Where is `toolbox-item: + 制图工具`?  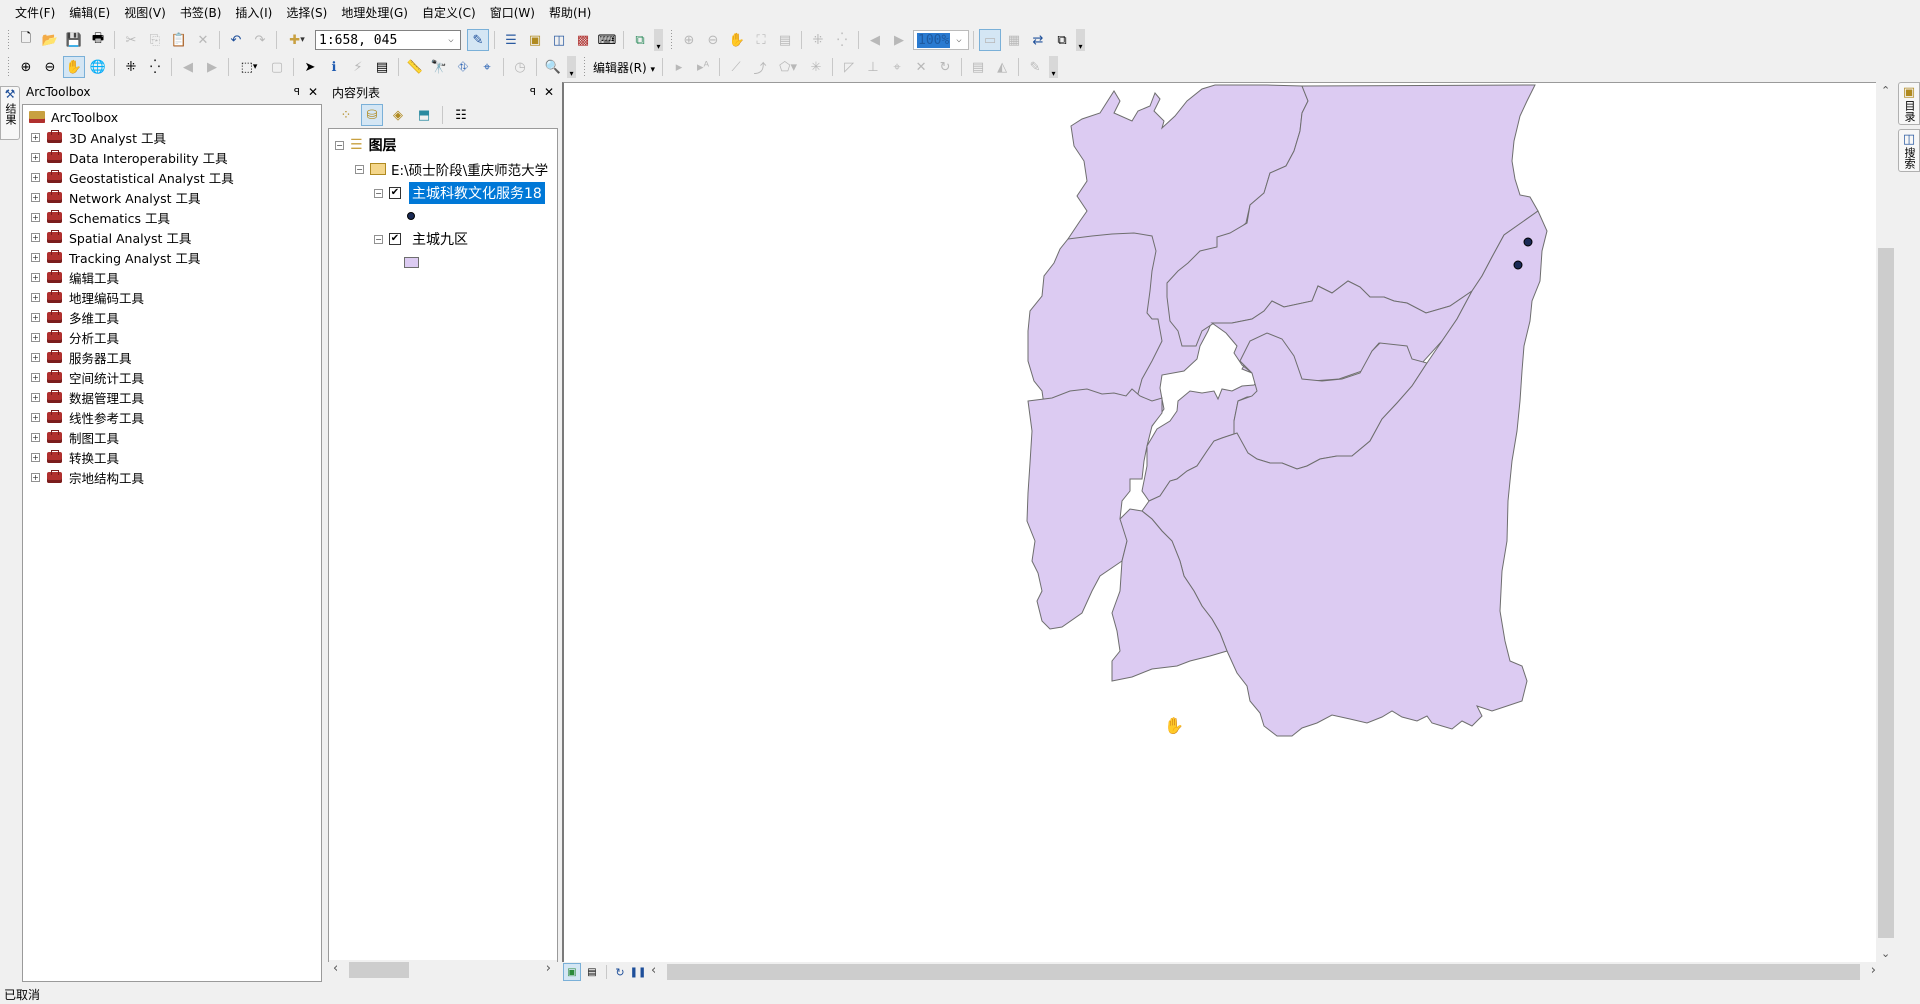
toolbox-item: + 制图工具 is located at coordinates (172, 437).